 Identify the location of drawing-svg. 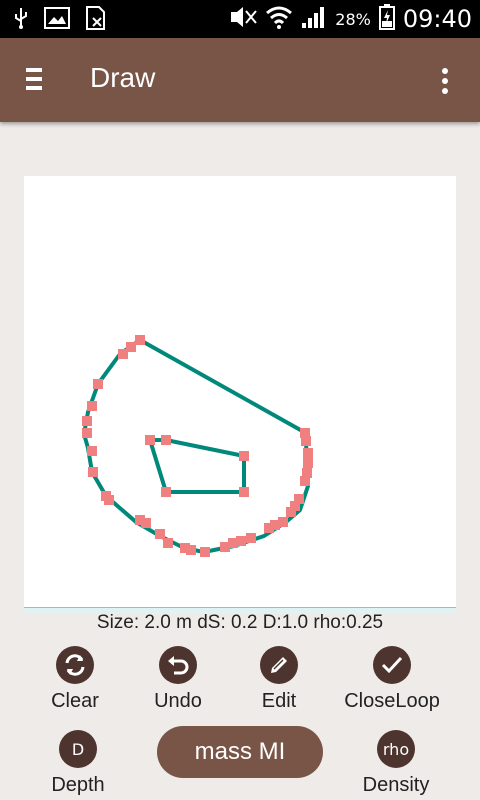
(197, 446).